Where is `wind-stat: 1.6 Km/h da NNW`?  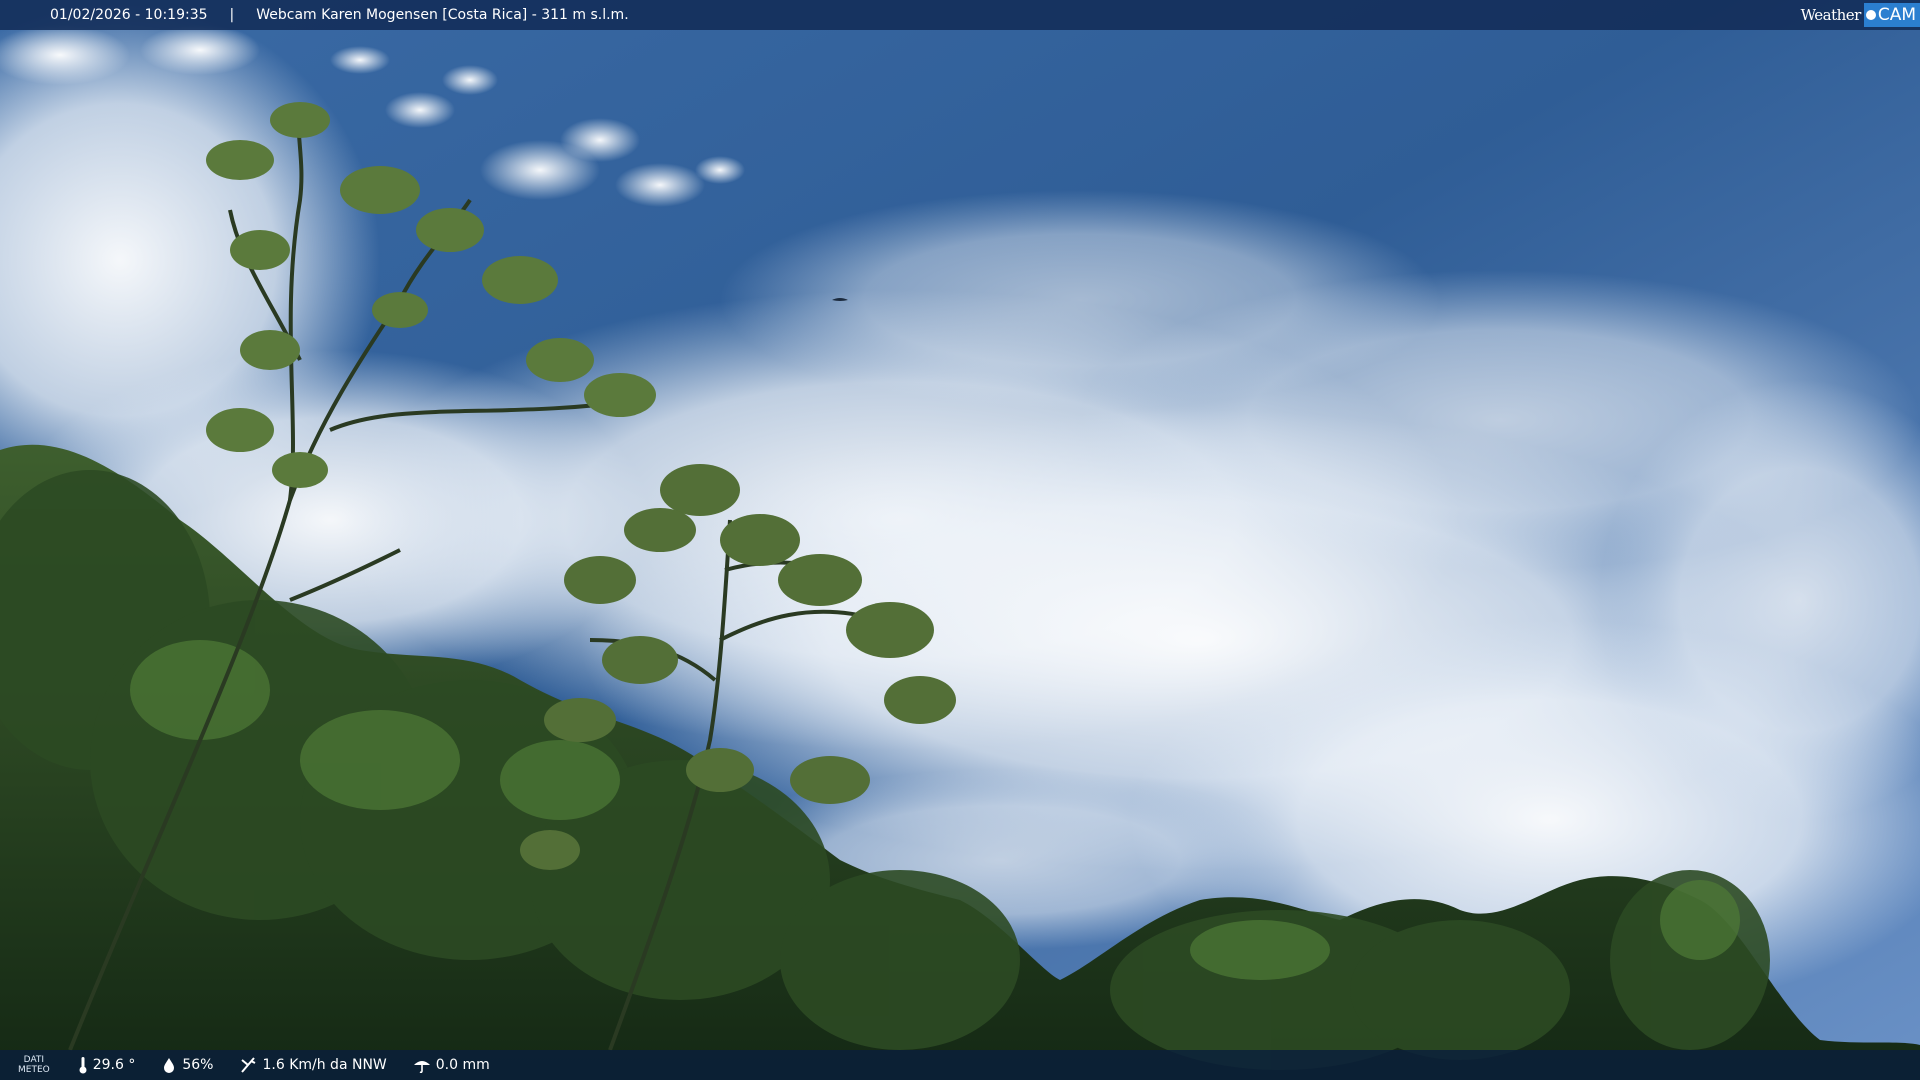
wind-stat: 1.6 Km/h da NNW is located at coordinates (313, 1065).